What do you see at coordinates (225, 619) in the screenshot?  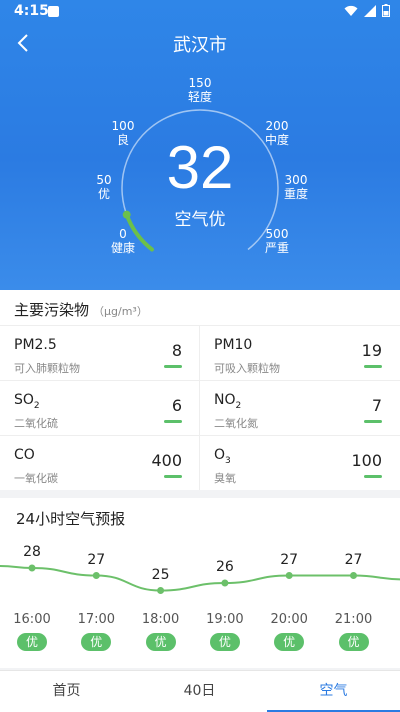 I see `forecast-time: 19:00` at bounding box center [225, 619].